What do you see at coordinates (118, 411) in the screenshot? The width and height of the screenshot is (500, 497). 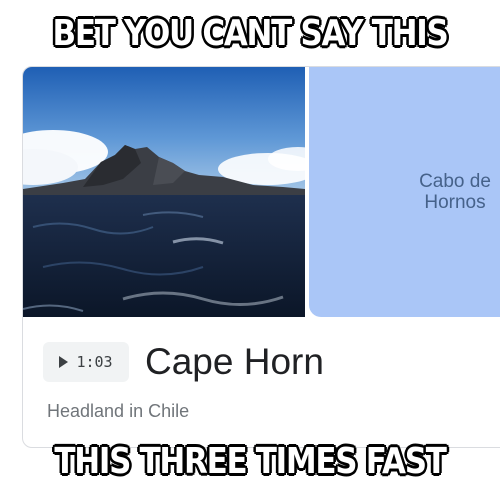 I see `entity-subtitle: Headland in Chile` at bounding box center [118, 411].